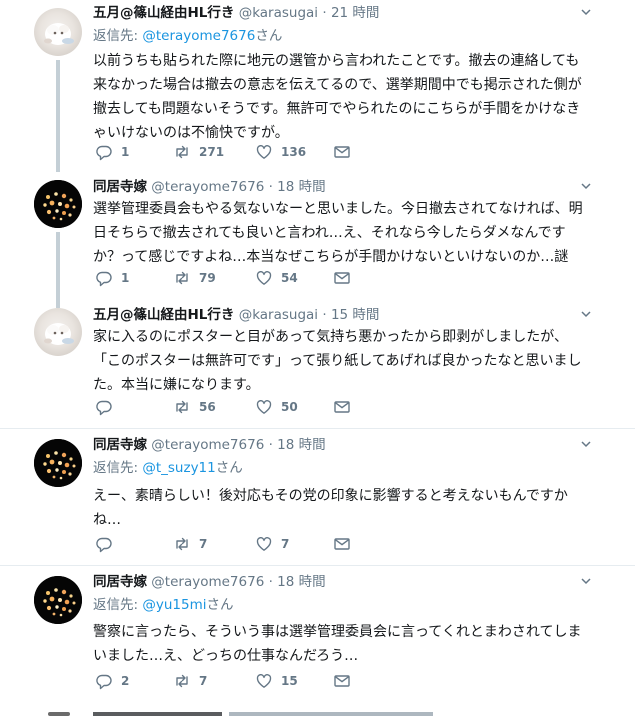 This screenshot has height=716, width=635. Describe the element at coordinates (276, 407) in the screenshot. I see `like-button: 50` at that location.